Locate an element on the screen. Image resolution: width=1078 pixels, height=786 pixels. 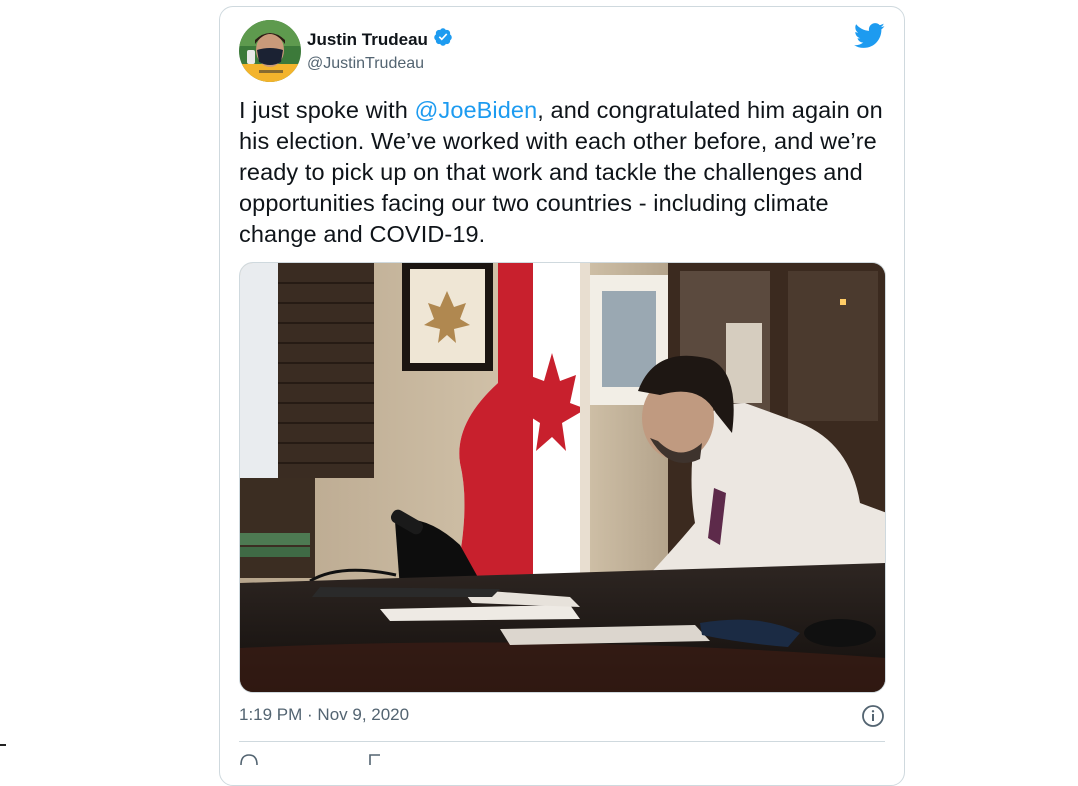
author-handle: @JustinTrudeau is located at coordinates (380, 64).